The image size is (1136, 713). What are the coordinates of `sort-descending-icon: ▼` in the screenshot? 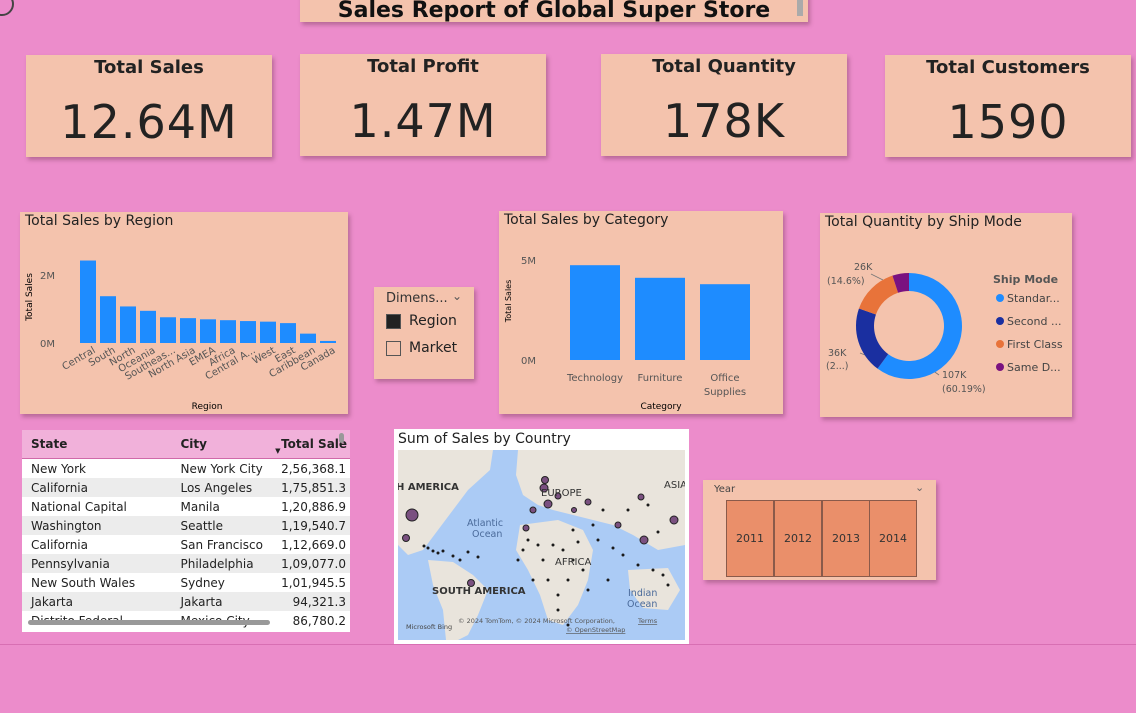 It's located at (277, 451).